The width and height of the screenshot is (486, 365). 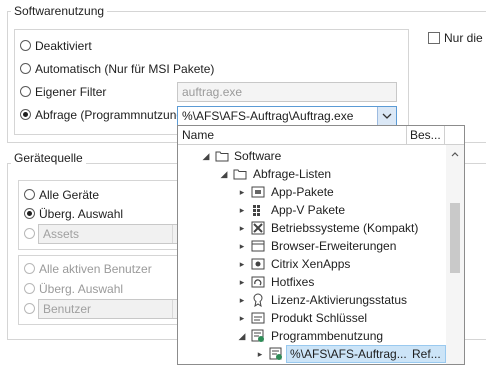 What do you see at coordinates (268, 116) in the screenshot?
I see `query-combo-value: %\AFS\AFS-Auftrag\Auftrag.exe` at bounding box center [268, 116].